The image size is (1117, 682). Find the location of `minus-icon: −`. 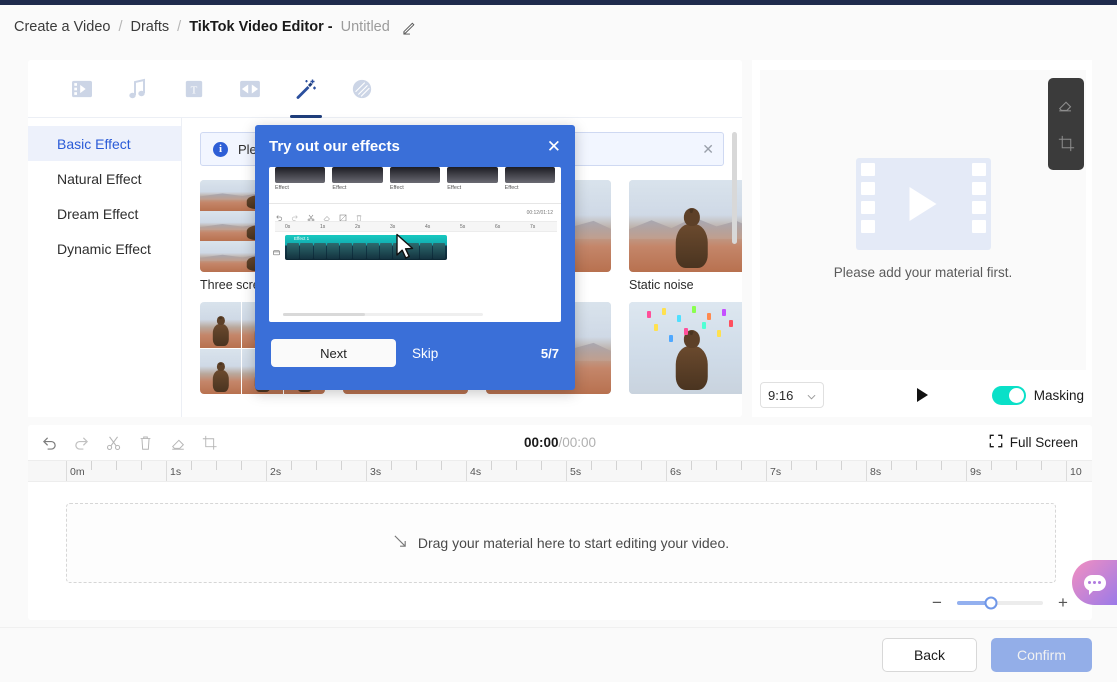

minus-icon: − is located at coordinates (937, 602).